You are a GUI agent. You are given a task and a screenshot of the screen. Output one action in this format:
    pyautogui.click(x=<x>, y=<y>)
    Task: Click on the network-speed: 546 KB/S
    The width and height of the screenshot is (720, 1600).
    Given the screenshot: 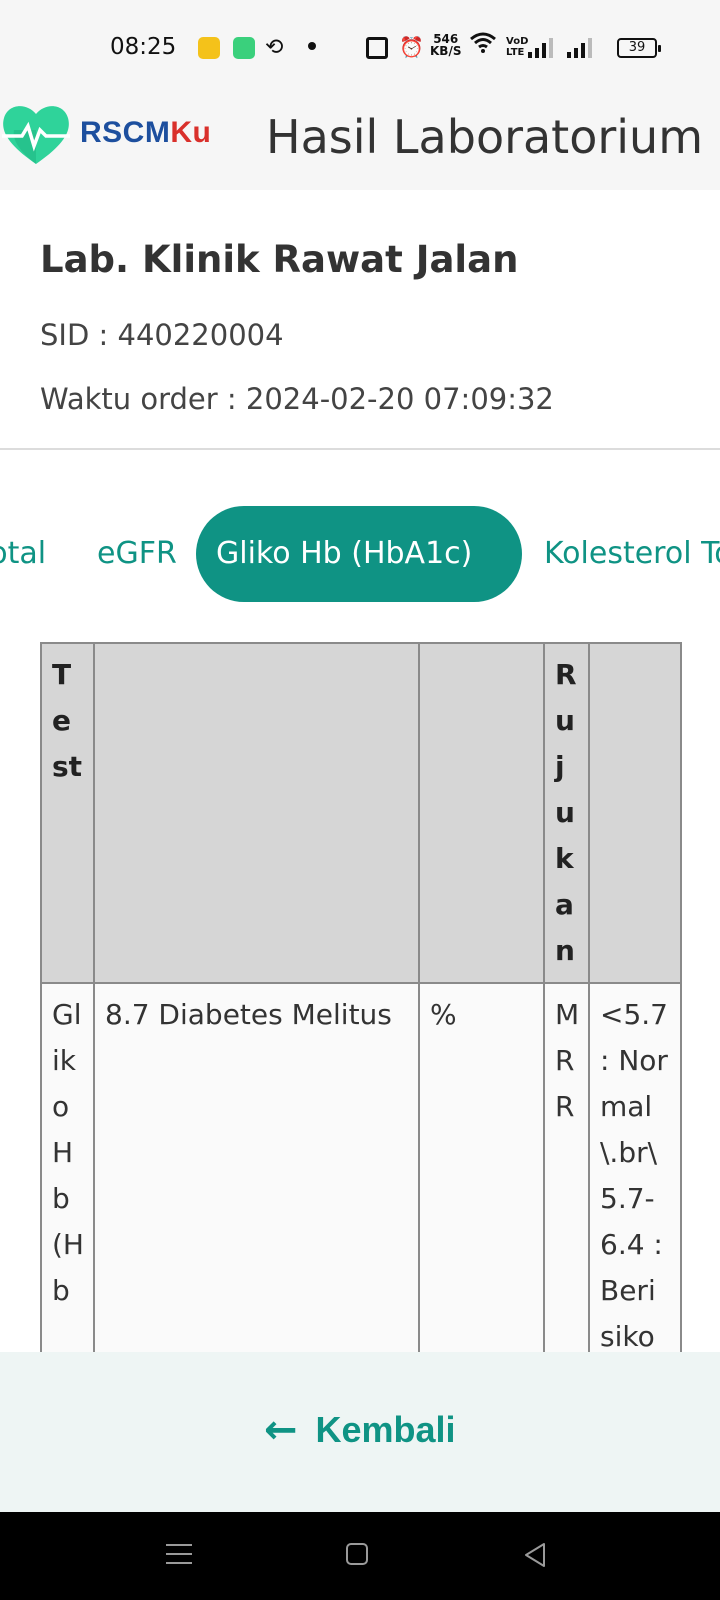 What is the action you would take?
    pyautogui.click(x=445, y=45)
    